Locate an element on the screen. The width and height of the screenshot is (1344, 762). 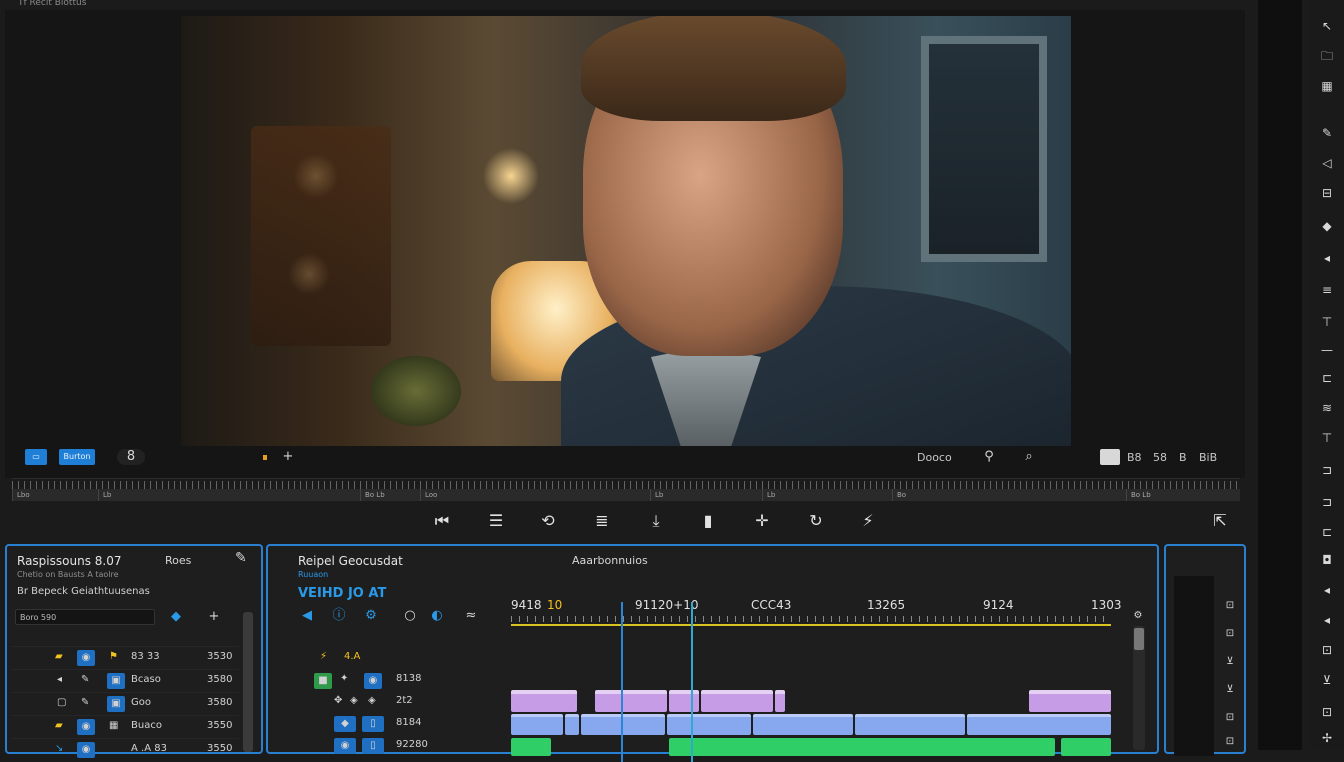
export-frame-icon is located at coordinates (1110, 457).